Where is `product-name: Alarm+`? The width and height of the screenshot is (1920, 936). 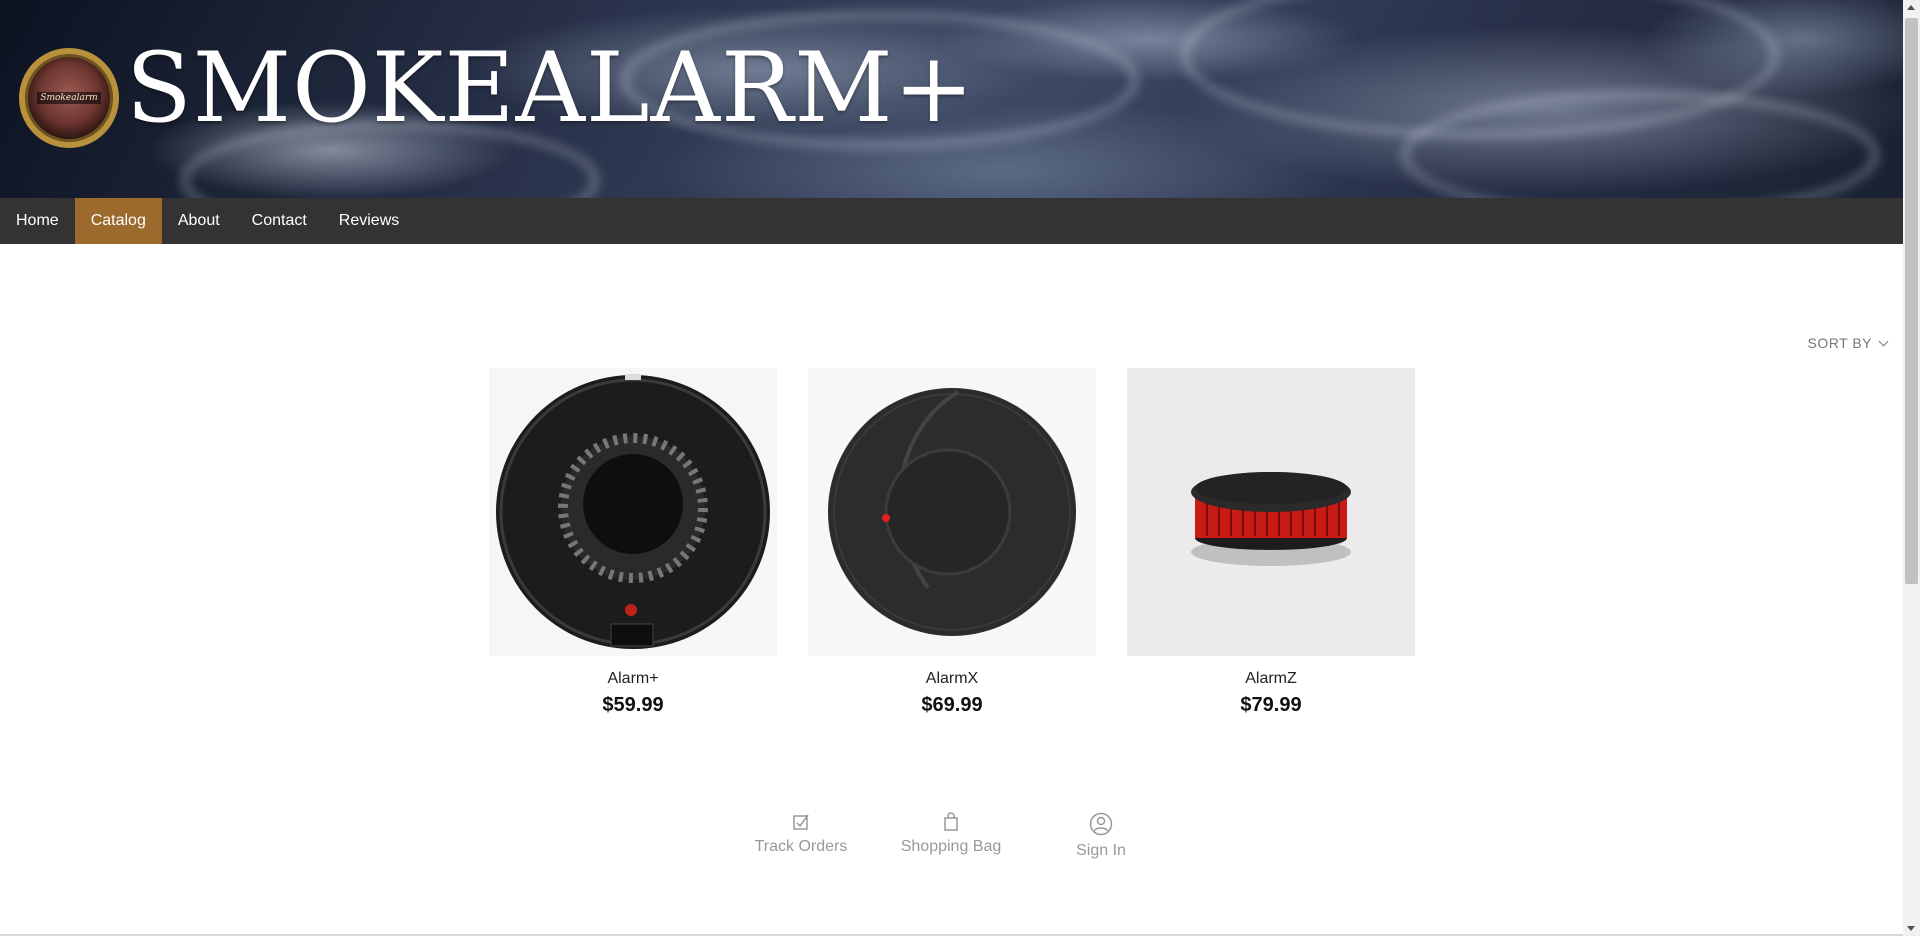
product-name: Alarm+ is located at coordinates (633, 679).